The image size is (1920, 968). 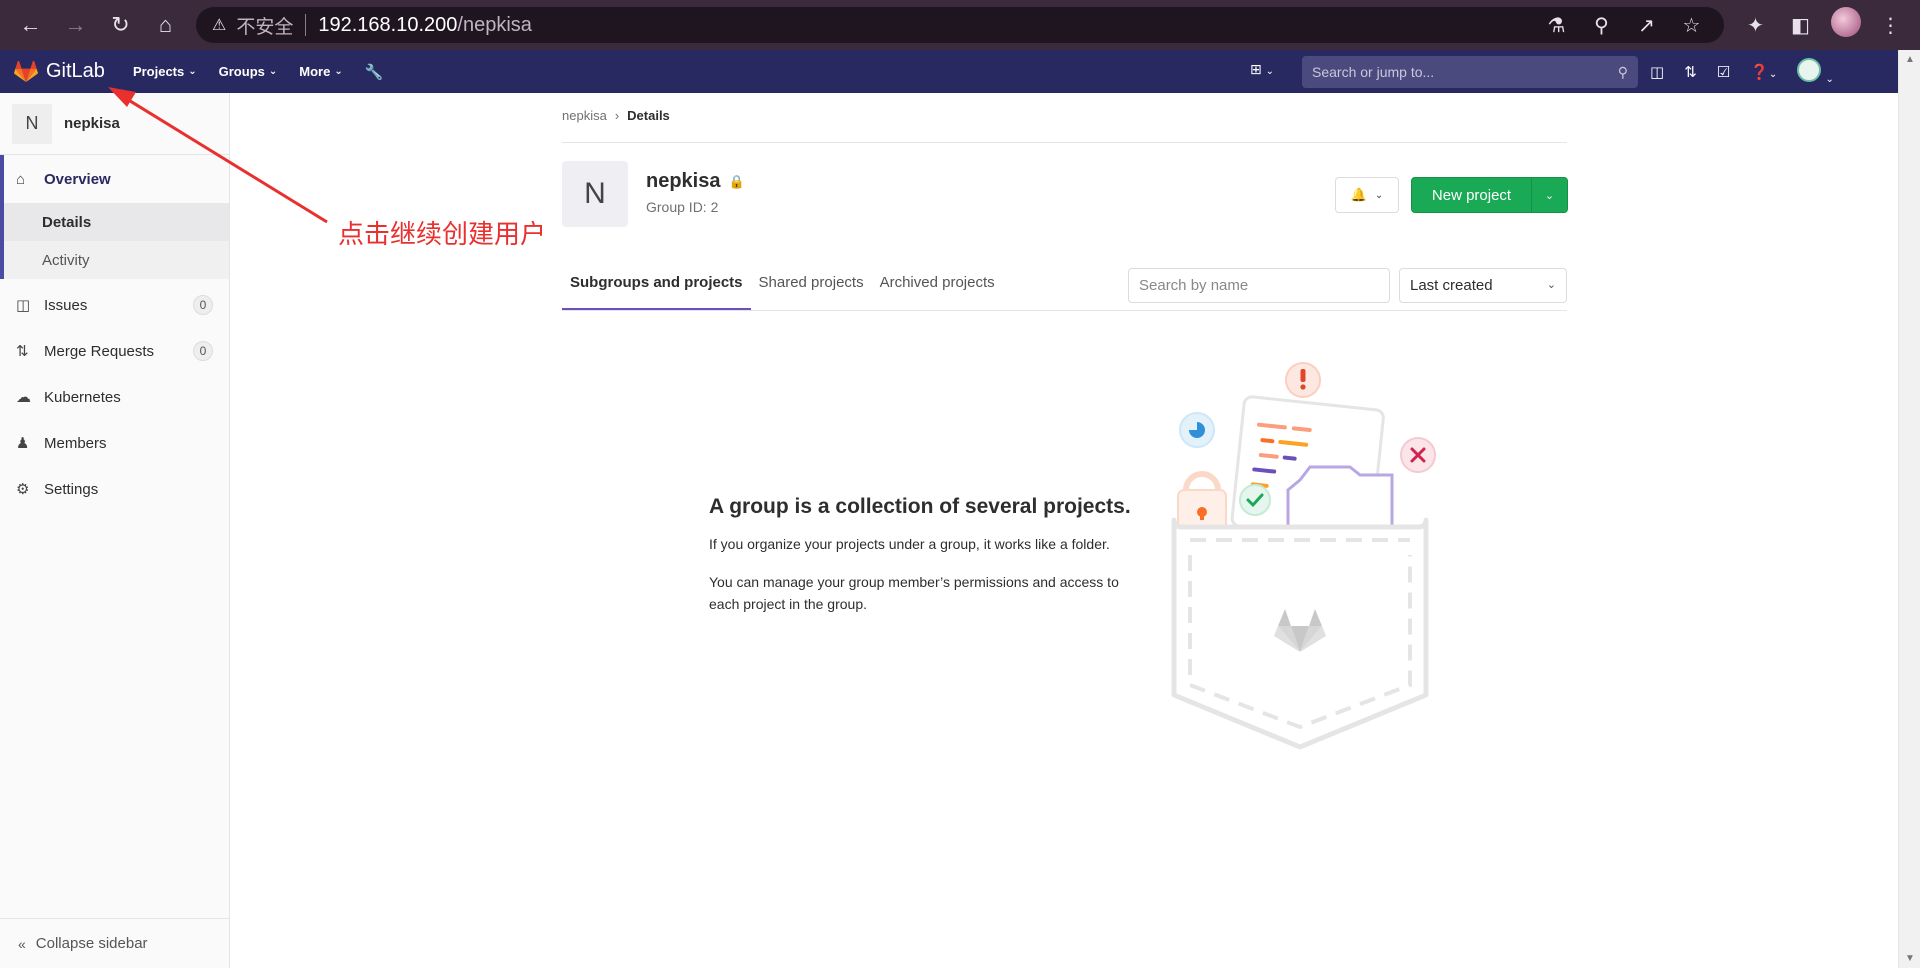 What do you see at coordinates (219, 25) in the screenshot?
I see `warning-icon: ⚠` at bounding box center [219, 25].